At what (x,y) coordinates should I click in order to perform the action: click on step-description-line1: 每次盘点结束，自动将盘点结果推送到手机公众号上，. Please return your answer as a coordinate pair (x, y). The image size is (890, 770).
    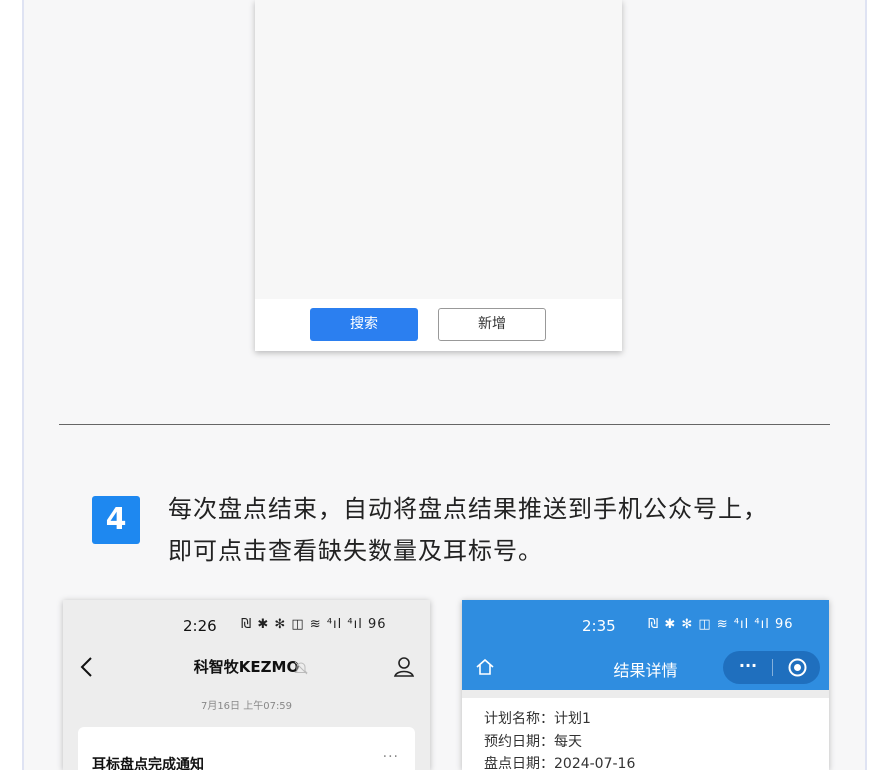
    Looking at the image, I should click on (468, 509).